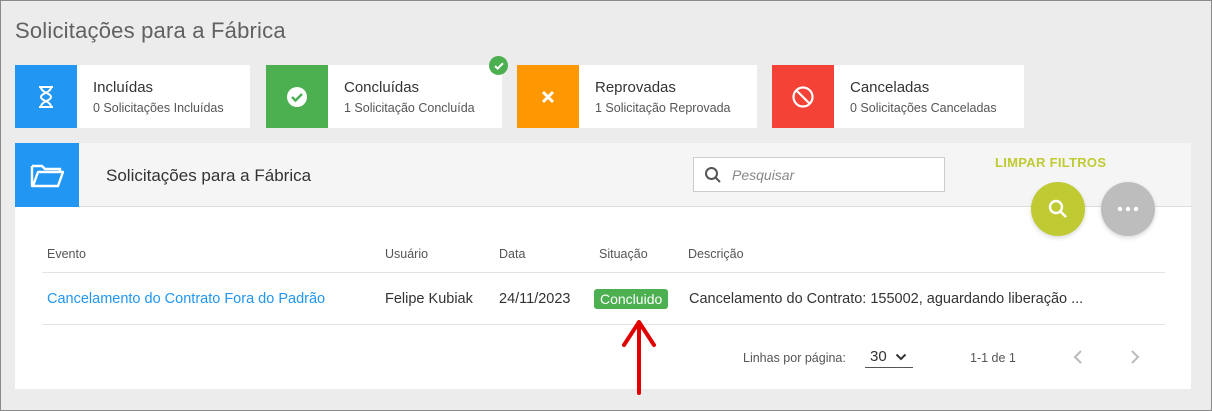 The height and width of the screenshot is (411, 1212). What do you see at coordinates (406, 254) in the screenshot?
I see `column-header-usuario: Usuário` at bounding box center [406, 254].